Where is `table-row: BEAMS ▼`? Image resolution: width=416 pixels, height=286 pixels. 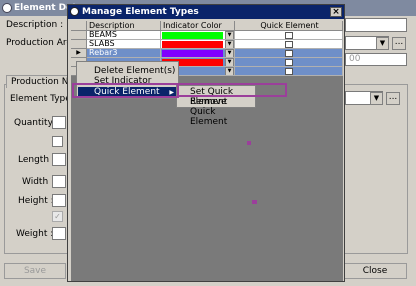
table-row: BEAMS ▼ is located at coordinates (207, 35).